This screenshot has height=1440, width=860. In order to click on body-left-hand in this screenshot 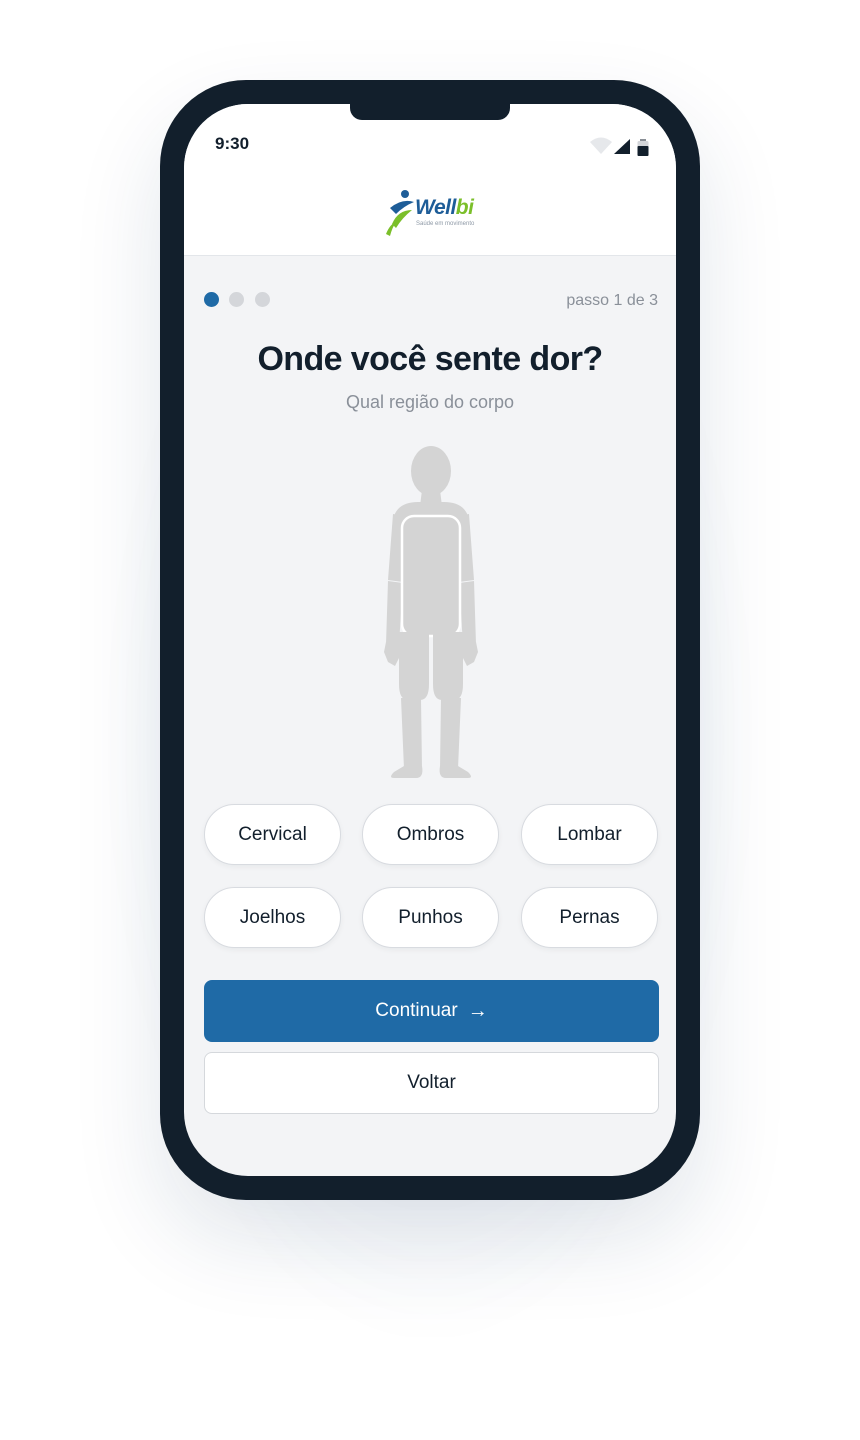, I will do `click(392, 654)`.